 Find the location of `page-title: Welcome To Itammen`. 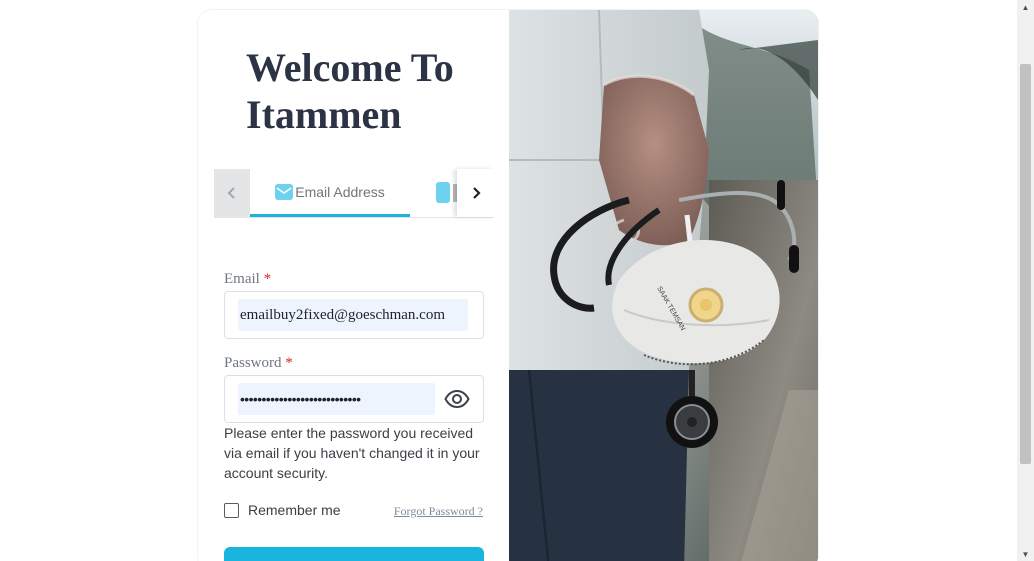

page-title: Welcome To Itammen is located at coordinates (350, 91).